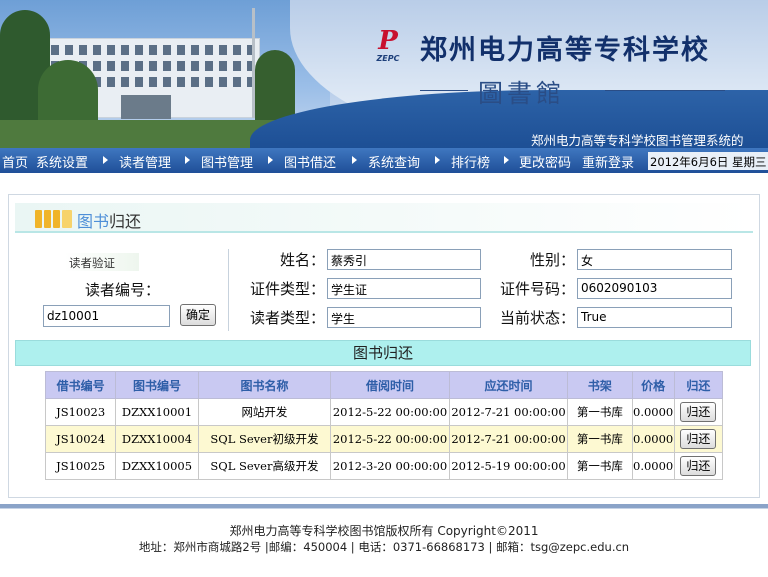 The width and height of the screenshot is (768, 577). I want to click on gender-field: 女, so click(654, 259).